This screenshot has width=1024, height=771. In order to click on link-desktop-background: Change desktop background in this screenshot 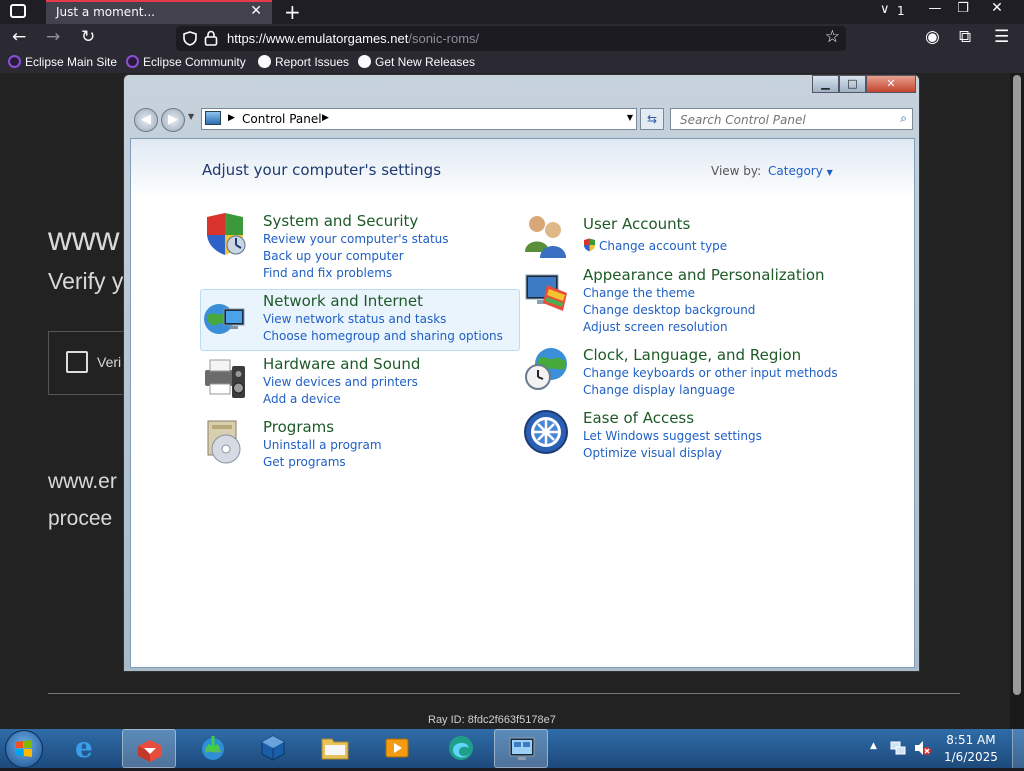, I will do `click(669, 310)`.